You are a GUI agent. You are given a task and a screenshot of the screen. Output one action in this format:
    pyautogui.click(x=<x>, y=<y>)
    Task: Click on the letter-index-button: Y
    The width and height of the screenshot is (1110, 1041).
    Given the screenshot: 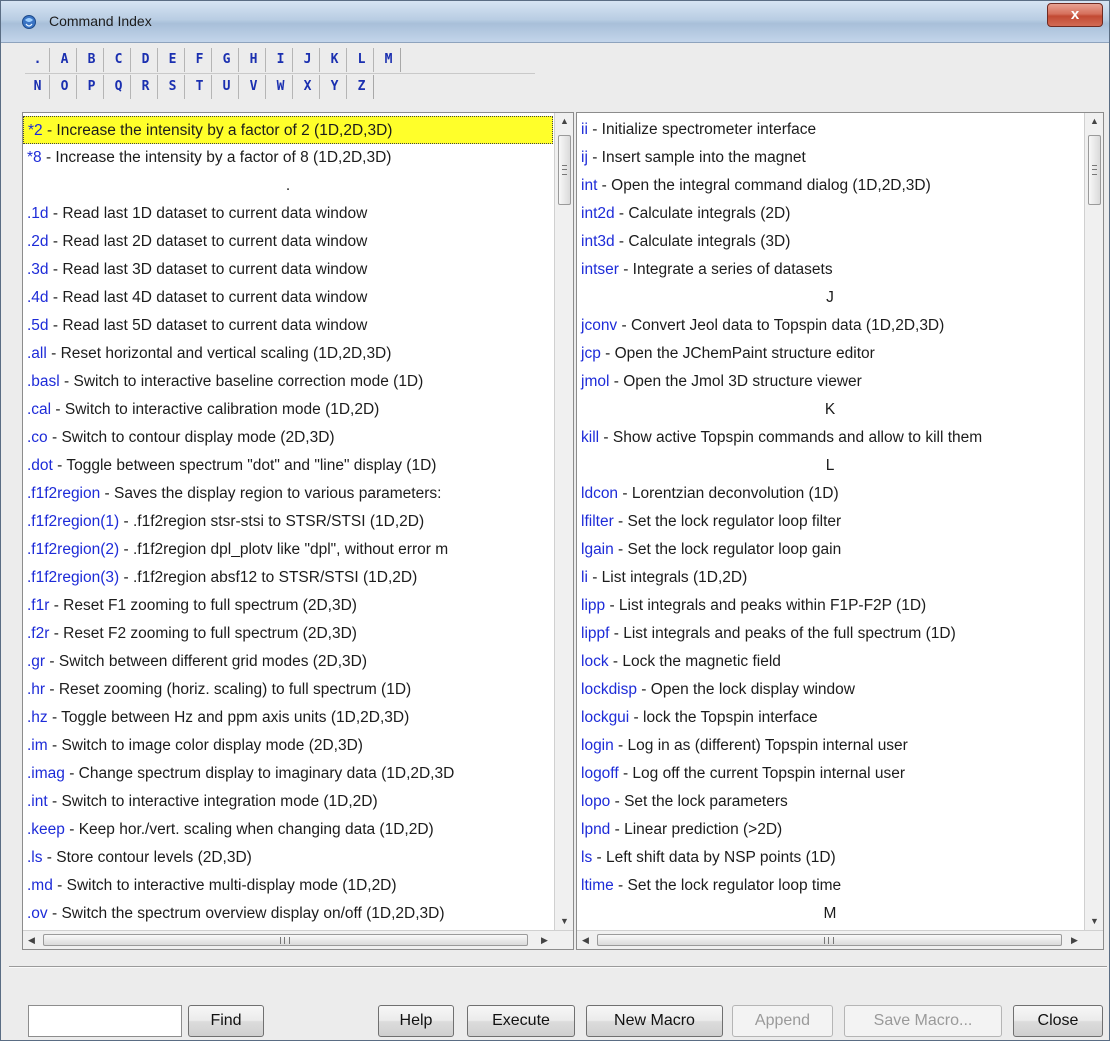 What is the action you would take?
    pyautogui.click(x=335, y=87)
    